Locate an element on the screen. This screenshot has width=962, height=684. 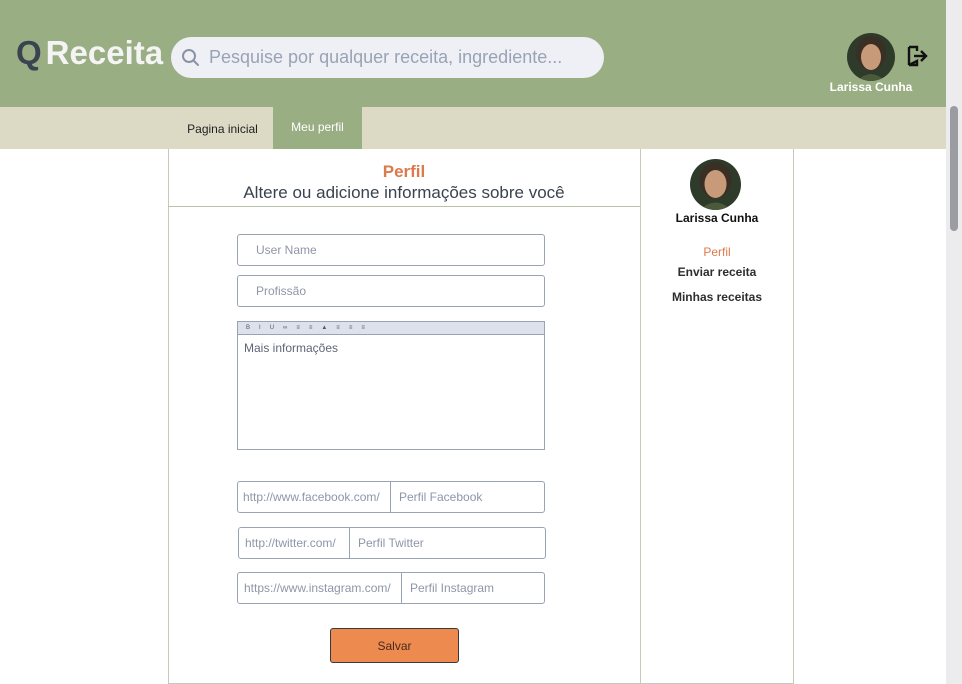
sidebar-avatar is located at coordinates (715, 184).